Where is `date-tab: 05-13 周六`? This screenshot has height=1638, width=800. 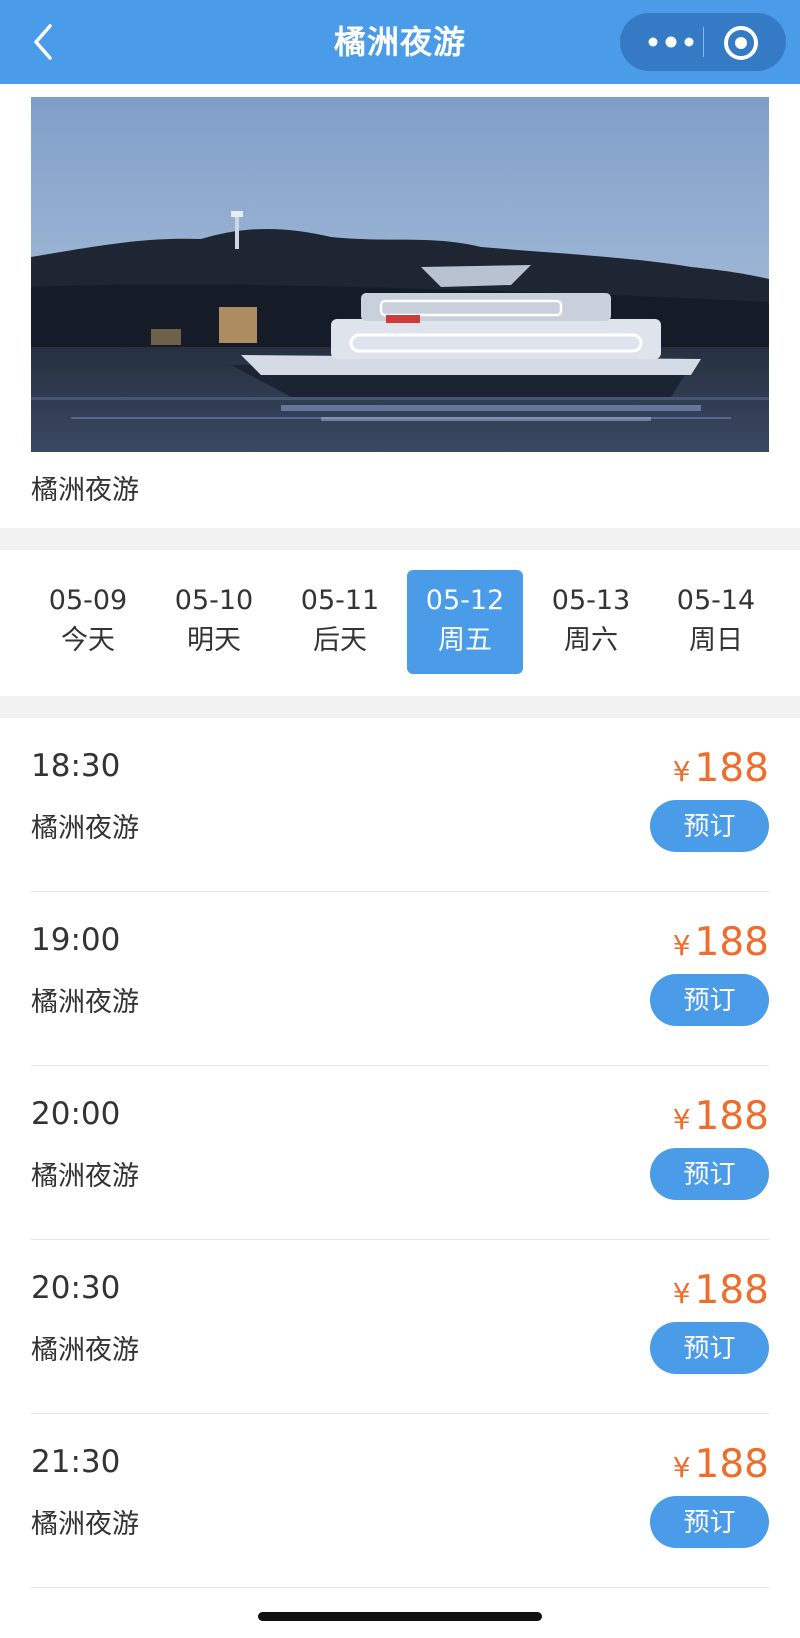 date-tab: 05-13 周六 is located at coordinates (591, 622).